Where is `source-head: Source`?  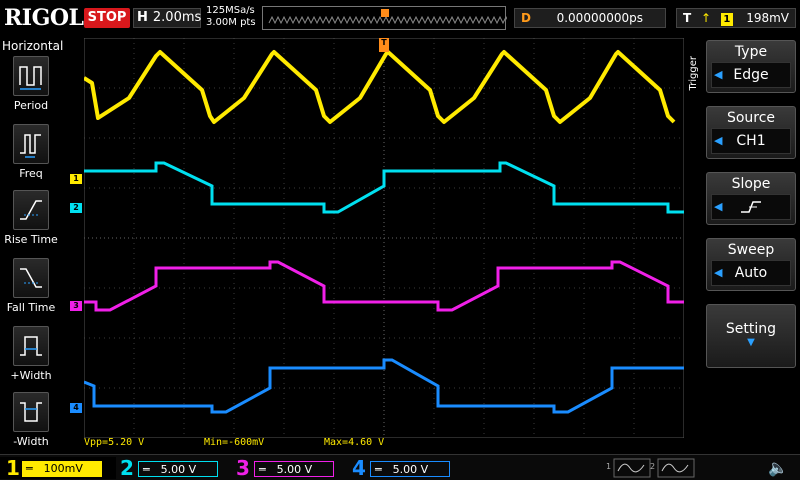 source-head: Source is located at coordinates (751, 118).